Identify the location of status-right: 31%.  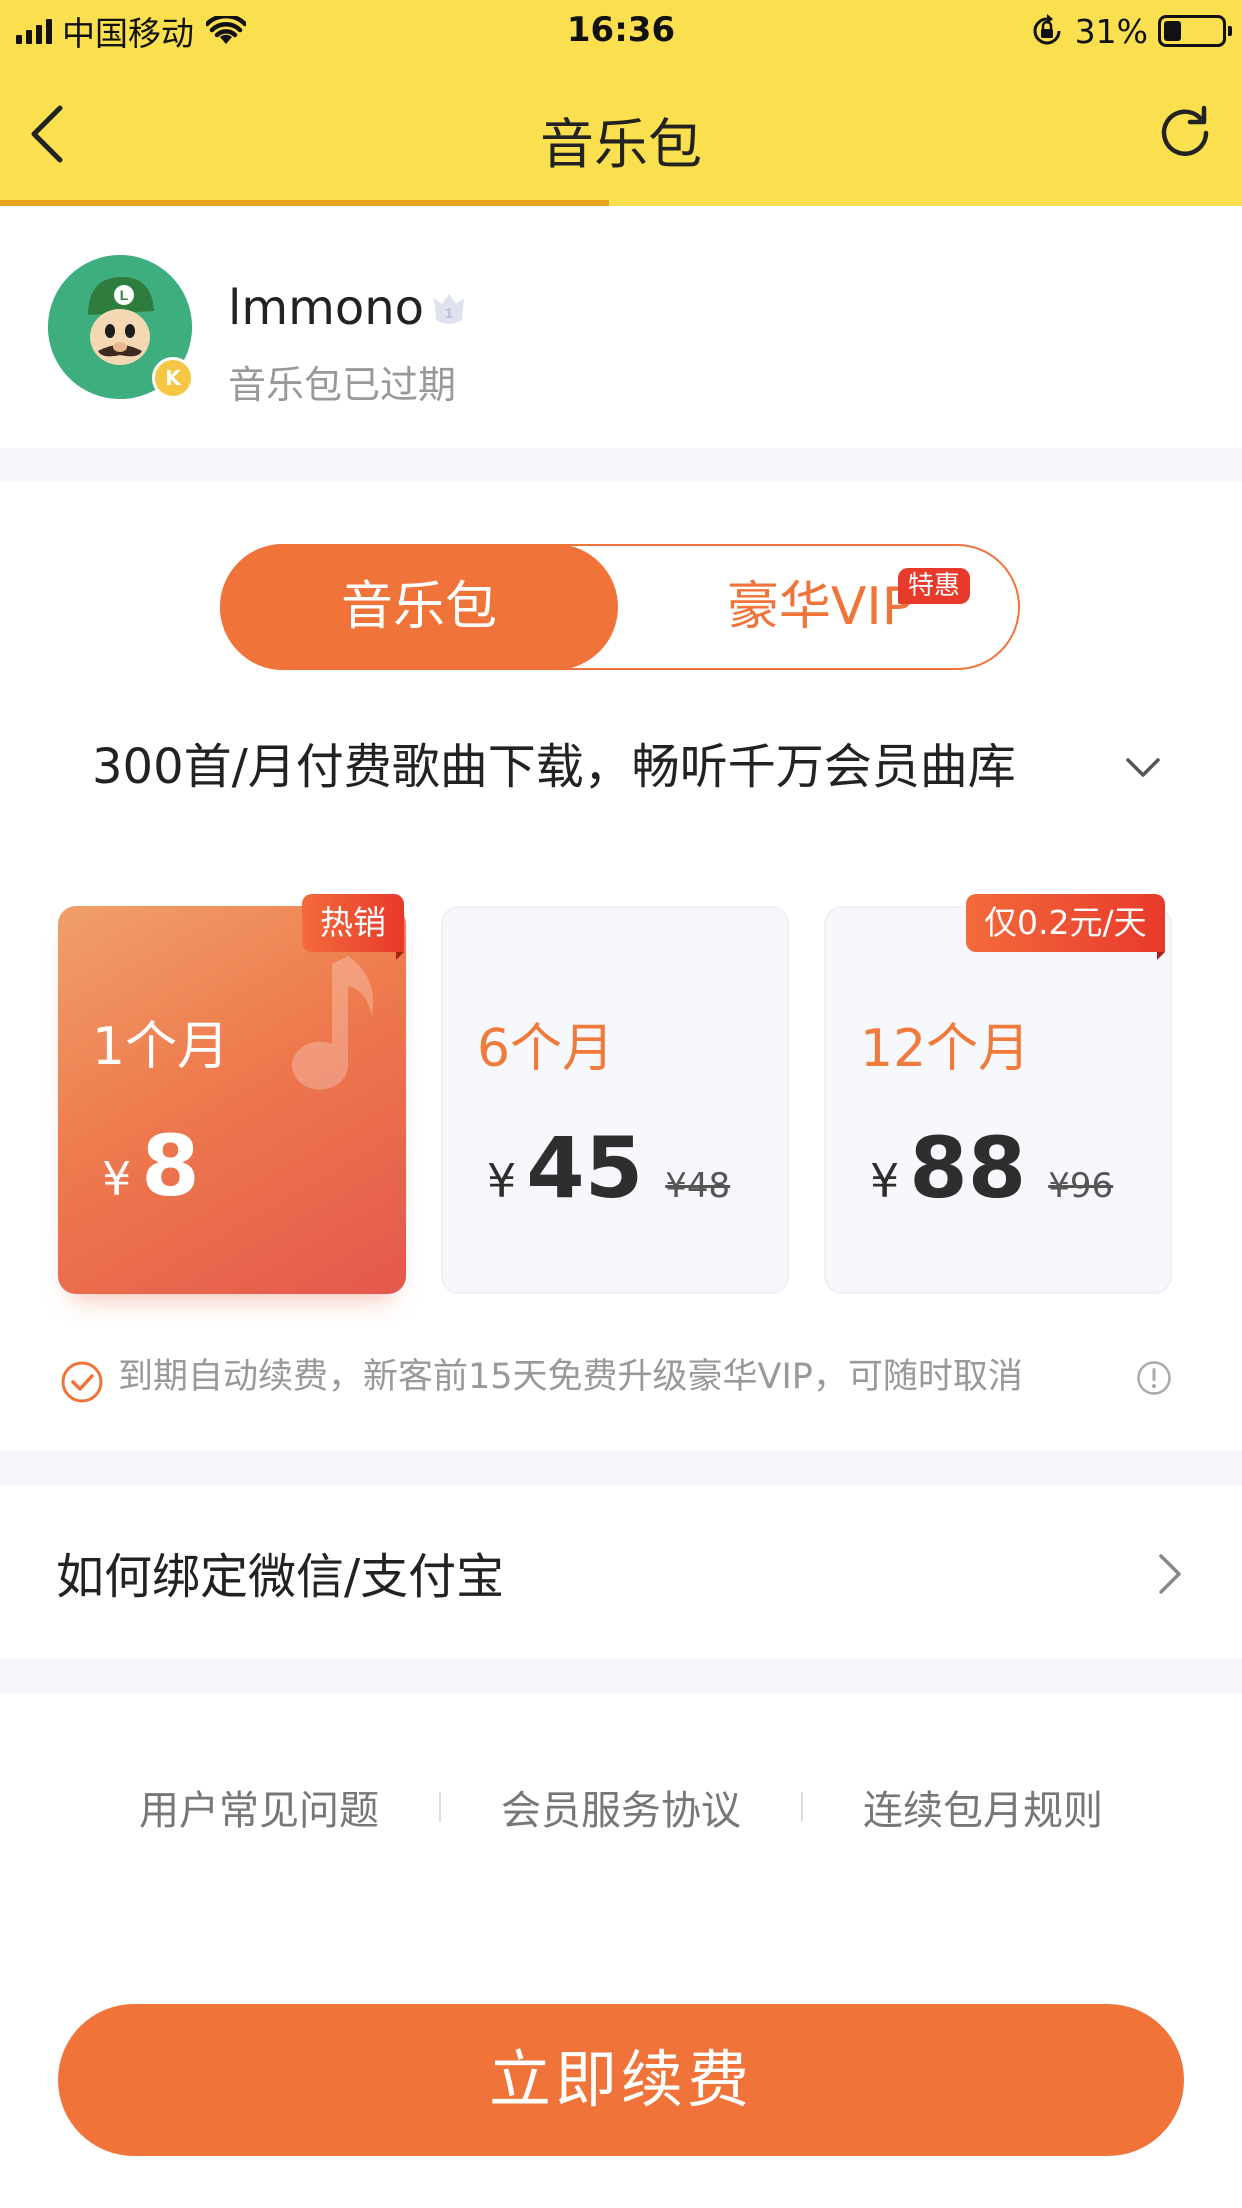
(1130, 31).